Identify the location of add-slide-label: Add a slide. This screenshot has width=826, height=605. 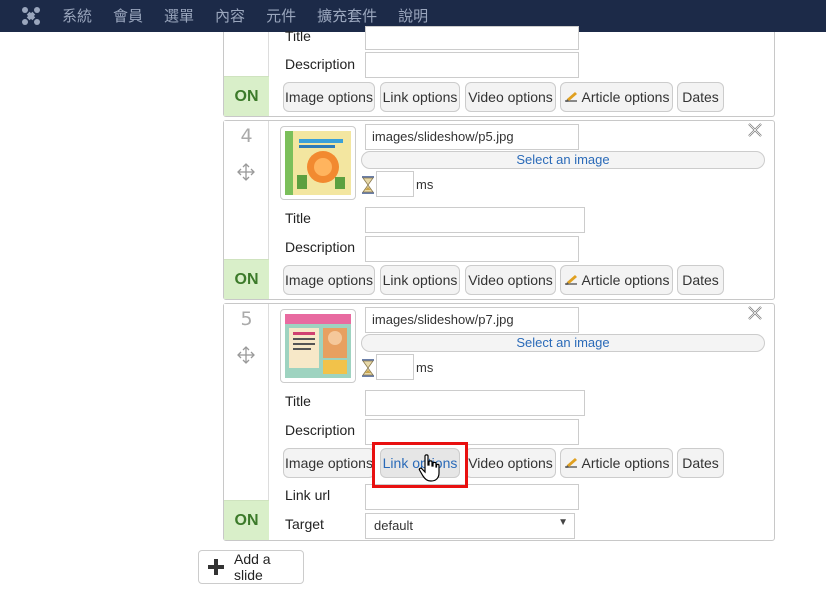
(252, 567).